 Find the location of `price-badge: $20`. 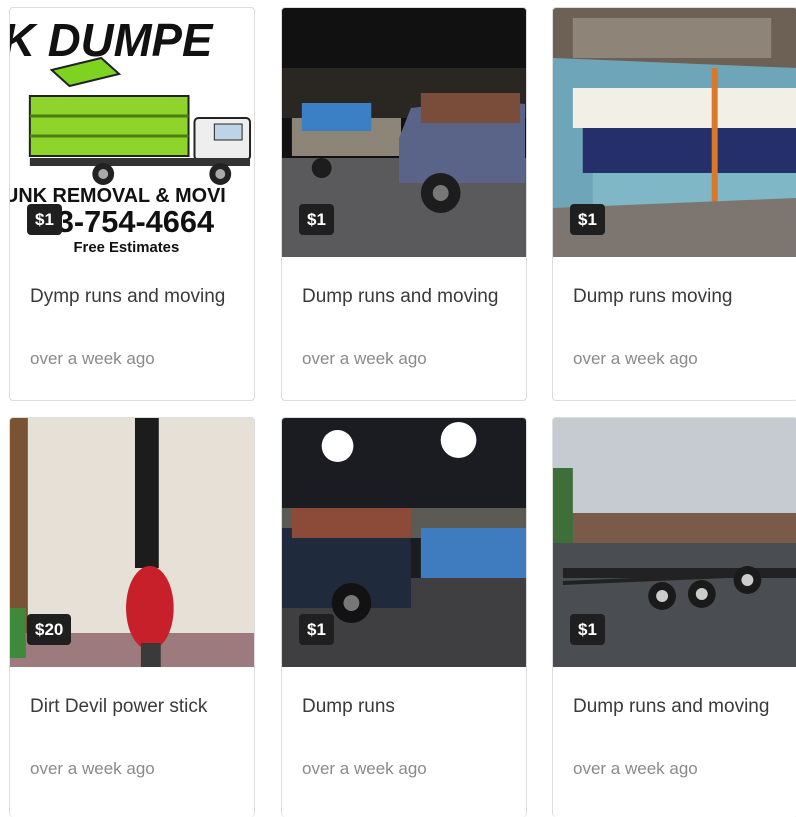

price-badge: $20 is located at coordinates (49, 629).